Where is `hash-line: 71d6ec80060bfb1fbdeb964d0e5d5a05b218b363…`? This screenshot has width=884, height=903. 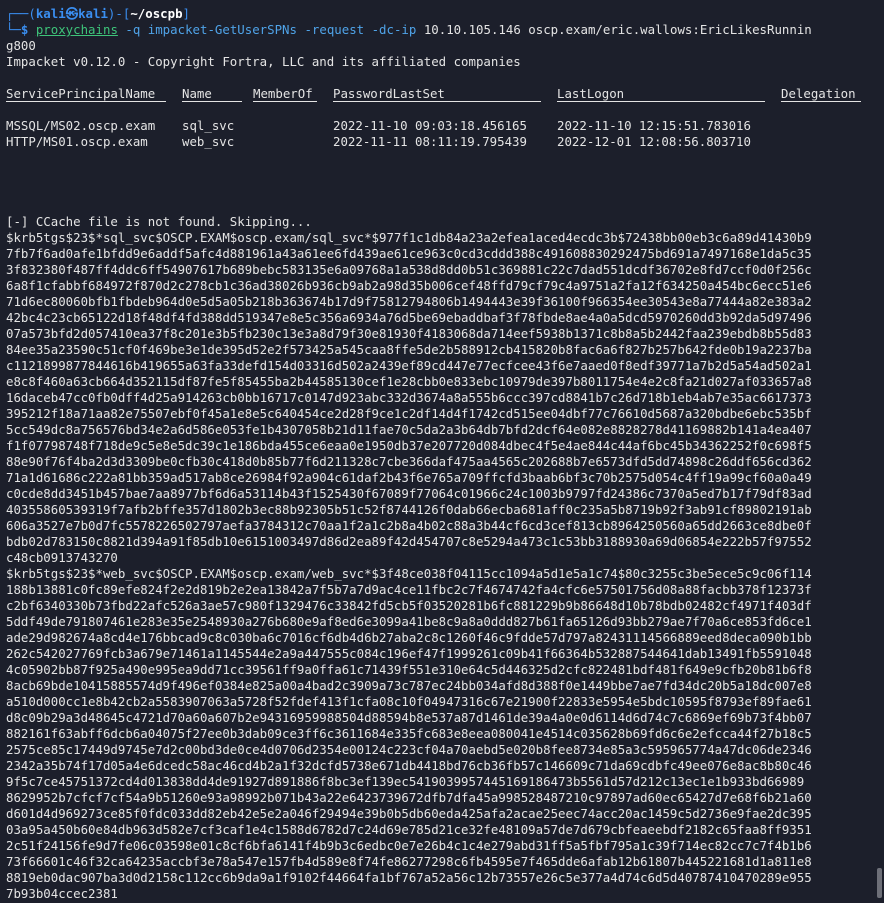
hash-line: 71d6ec80060bfb1fbdeb964d0e5d5a05b218b363… is located at coordinates (409, 301).